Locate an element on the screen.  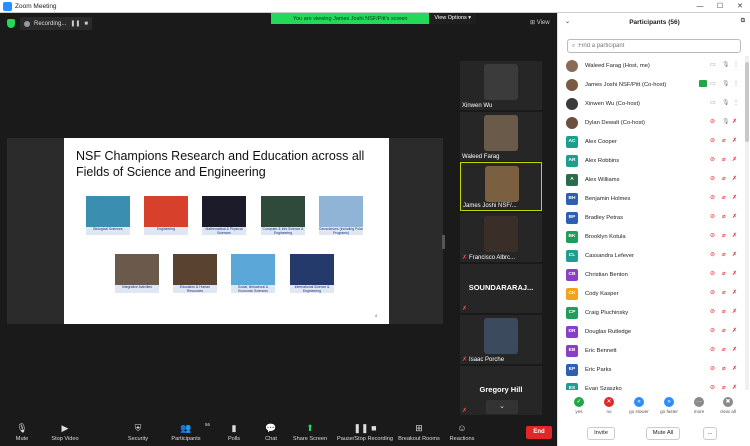
encryption-shield-icon is located at coordinates (11, 23).